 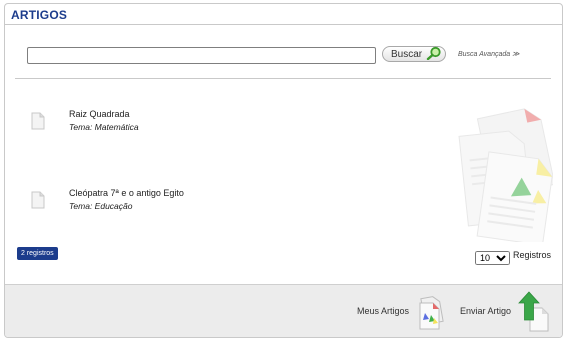 What do you see at coordinates (283, 14) in the screenshot?
I see `panel-header: ARTIGOS` at bounding box center [283, 14].